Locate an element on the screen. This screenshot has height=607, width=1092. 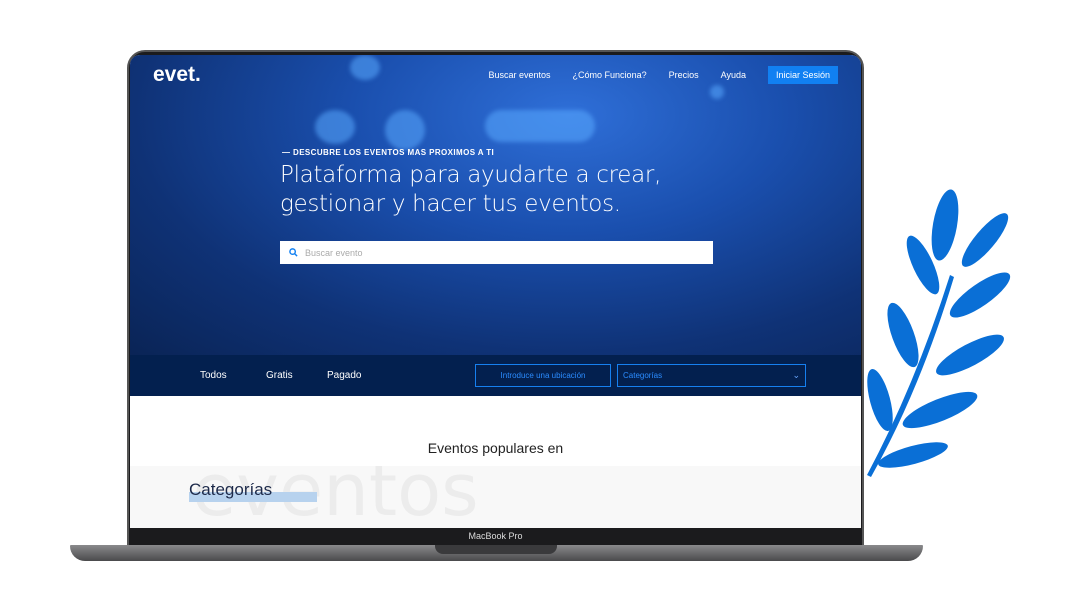
categories-heading: Categorías is located at coordinates (231, 489).